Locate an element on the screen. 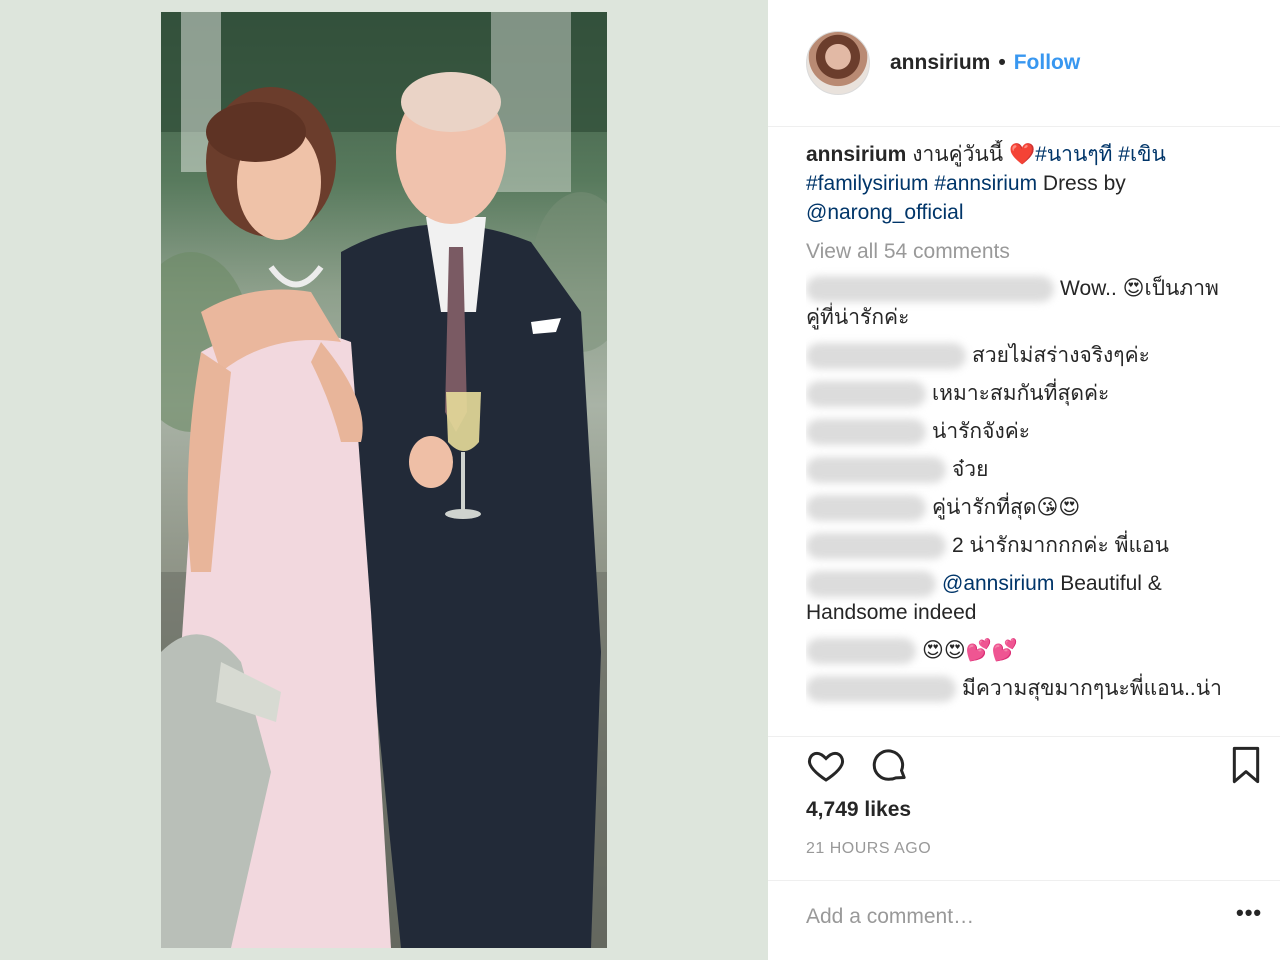 The height and width of the screenshot is (960, 1280). view-all-comments-link: View all 54 comments is located at coordinates (1028, 251).